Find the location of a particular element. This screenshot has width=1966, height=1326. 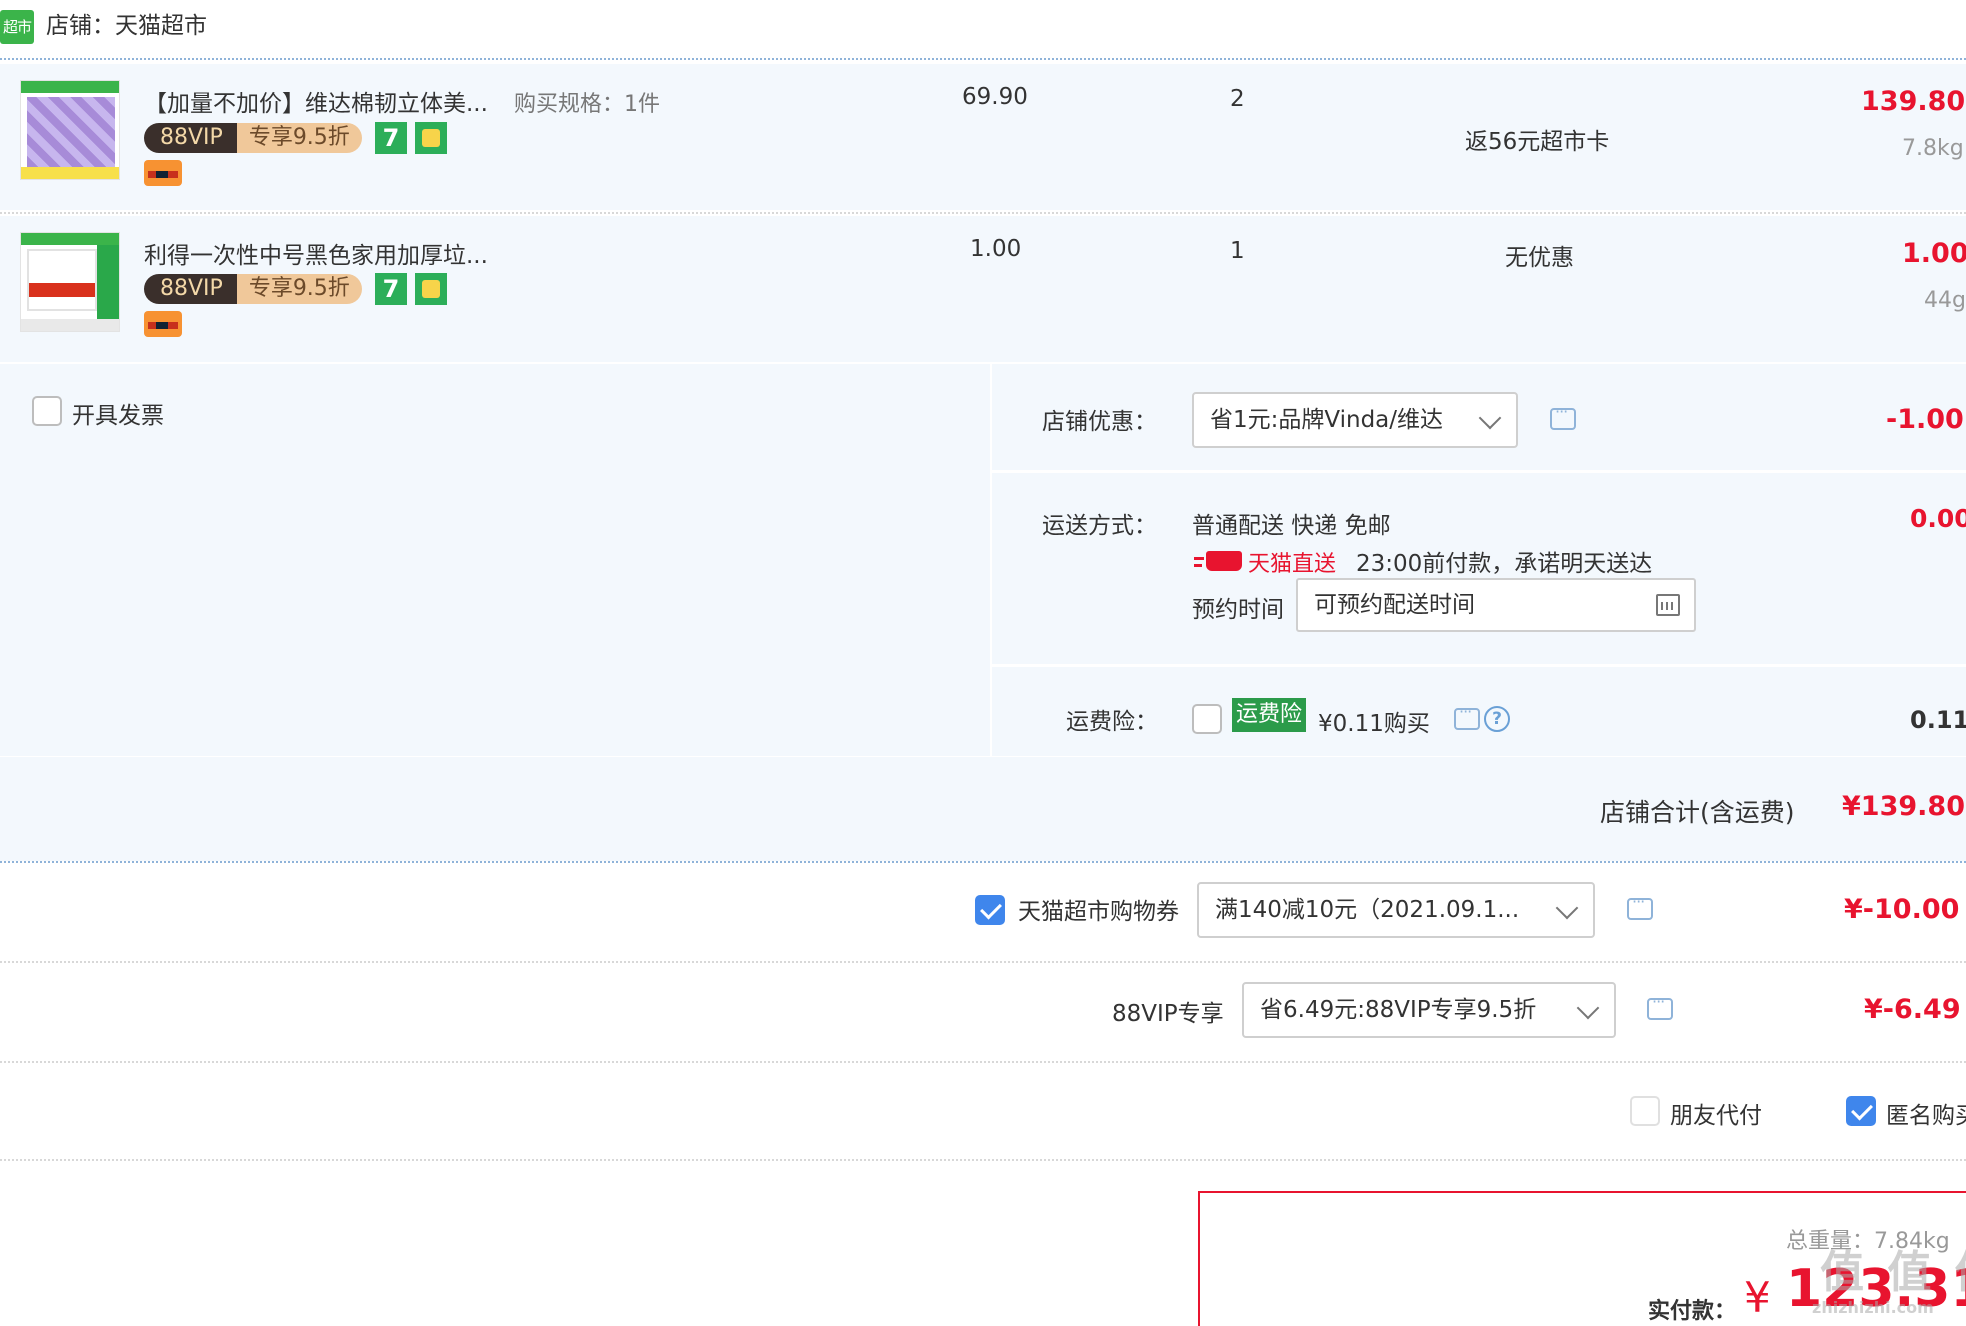

item-subtotal: 1.00 is located at coordinates (1934, 253).